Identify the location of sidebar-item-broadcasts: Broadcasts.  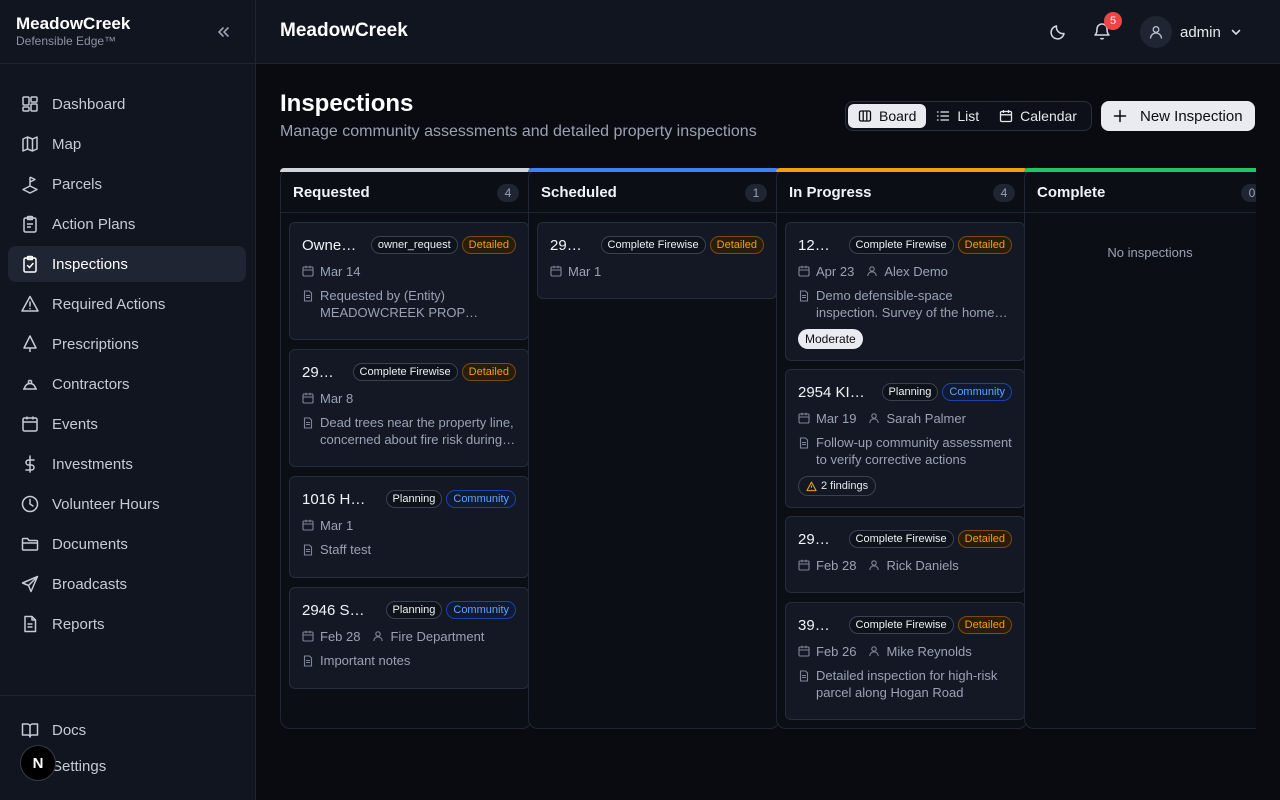
(127, 584).